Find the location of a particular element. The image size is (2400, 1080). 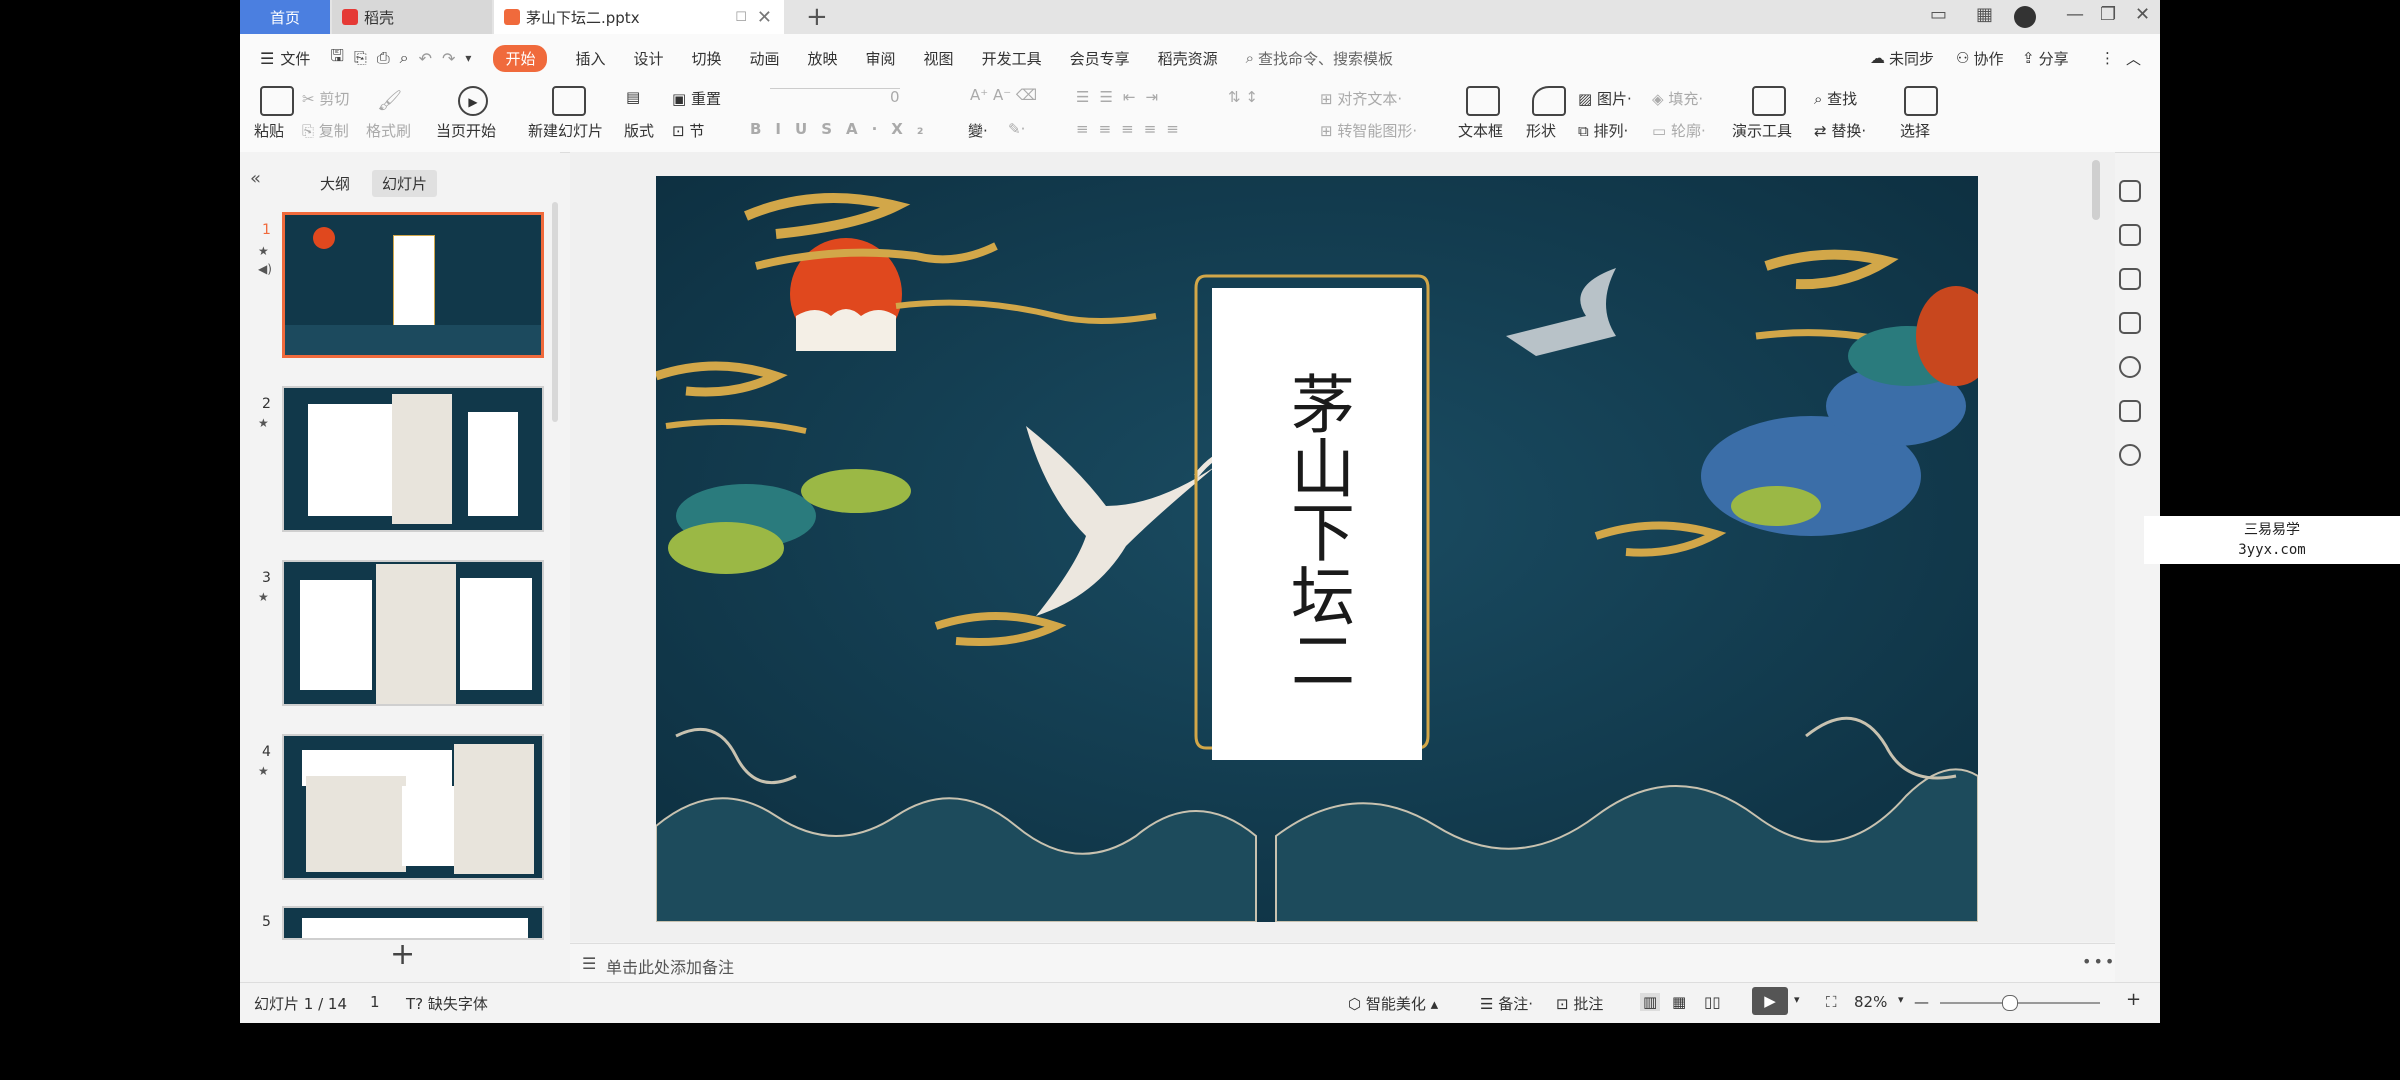

font-name-select is located at coordinates (835, 88).